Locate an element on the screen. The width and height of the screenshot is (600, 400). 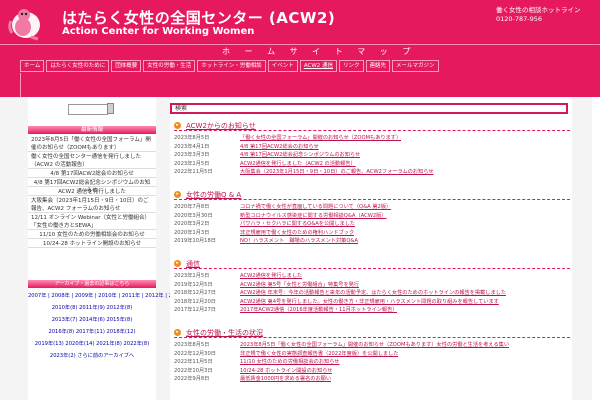
section-header: ▸ 女性の労働Q & A is located at coordinates (372, 195).